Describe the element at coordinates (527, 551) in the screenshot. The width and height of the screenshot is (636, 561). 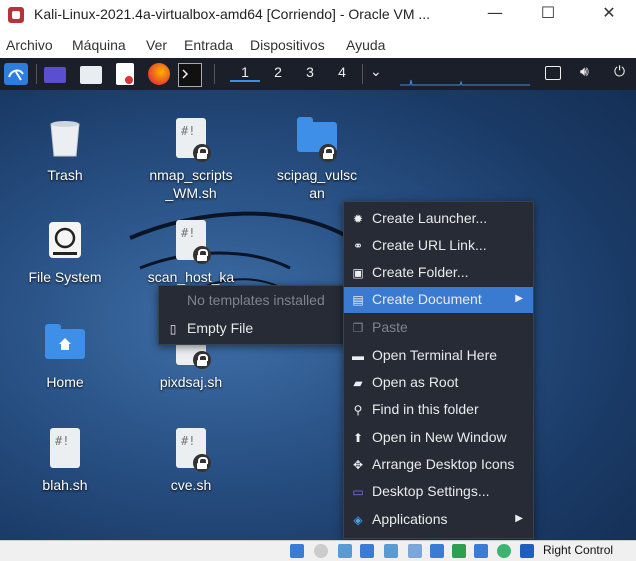
I see `keyboard-capture-icon` at that location.